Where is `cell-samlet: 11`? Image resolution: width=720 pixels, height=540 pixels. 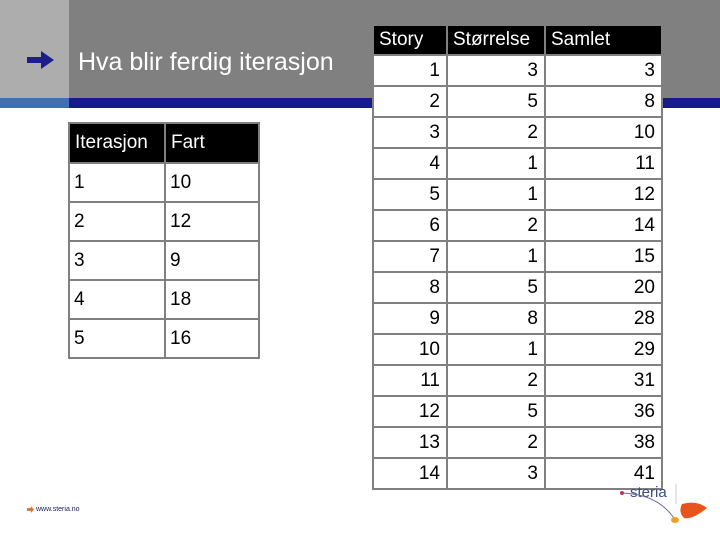 cell-samlet: 11 is located at coordinates (603, 163).